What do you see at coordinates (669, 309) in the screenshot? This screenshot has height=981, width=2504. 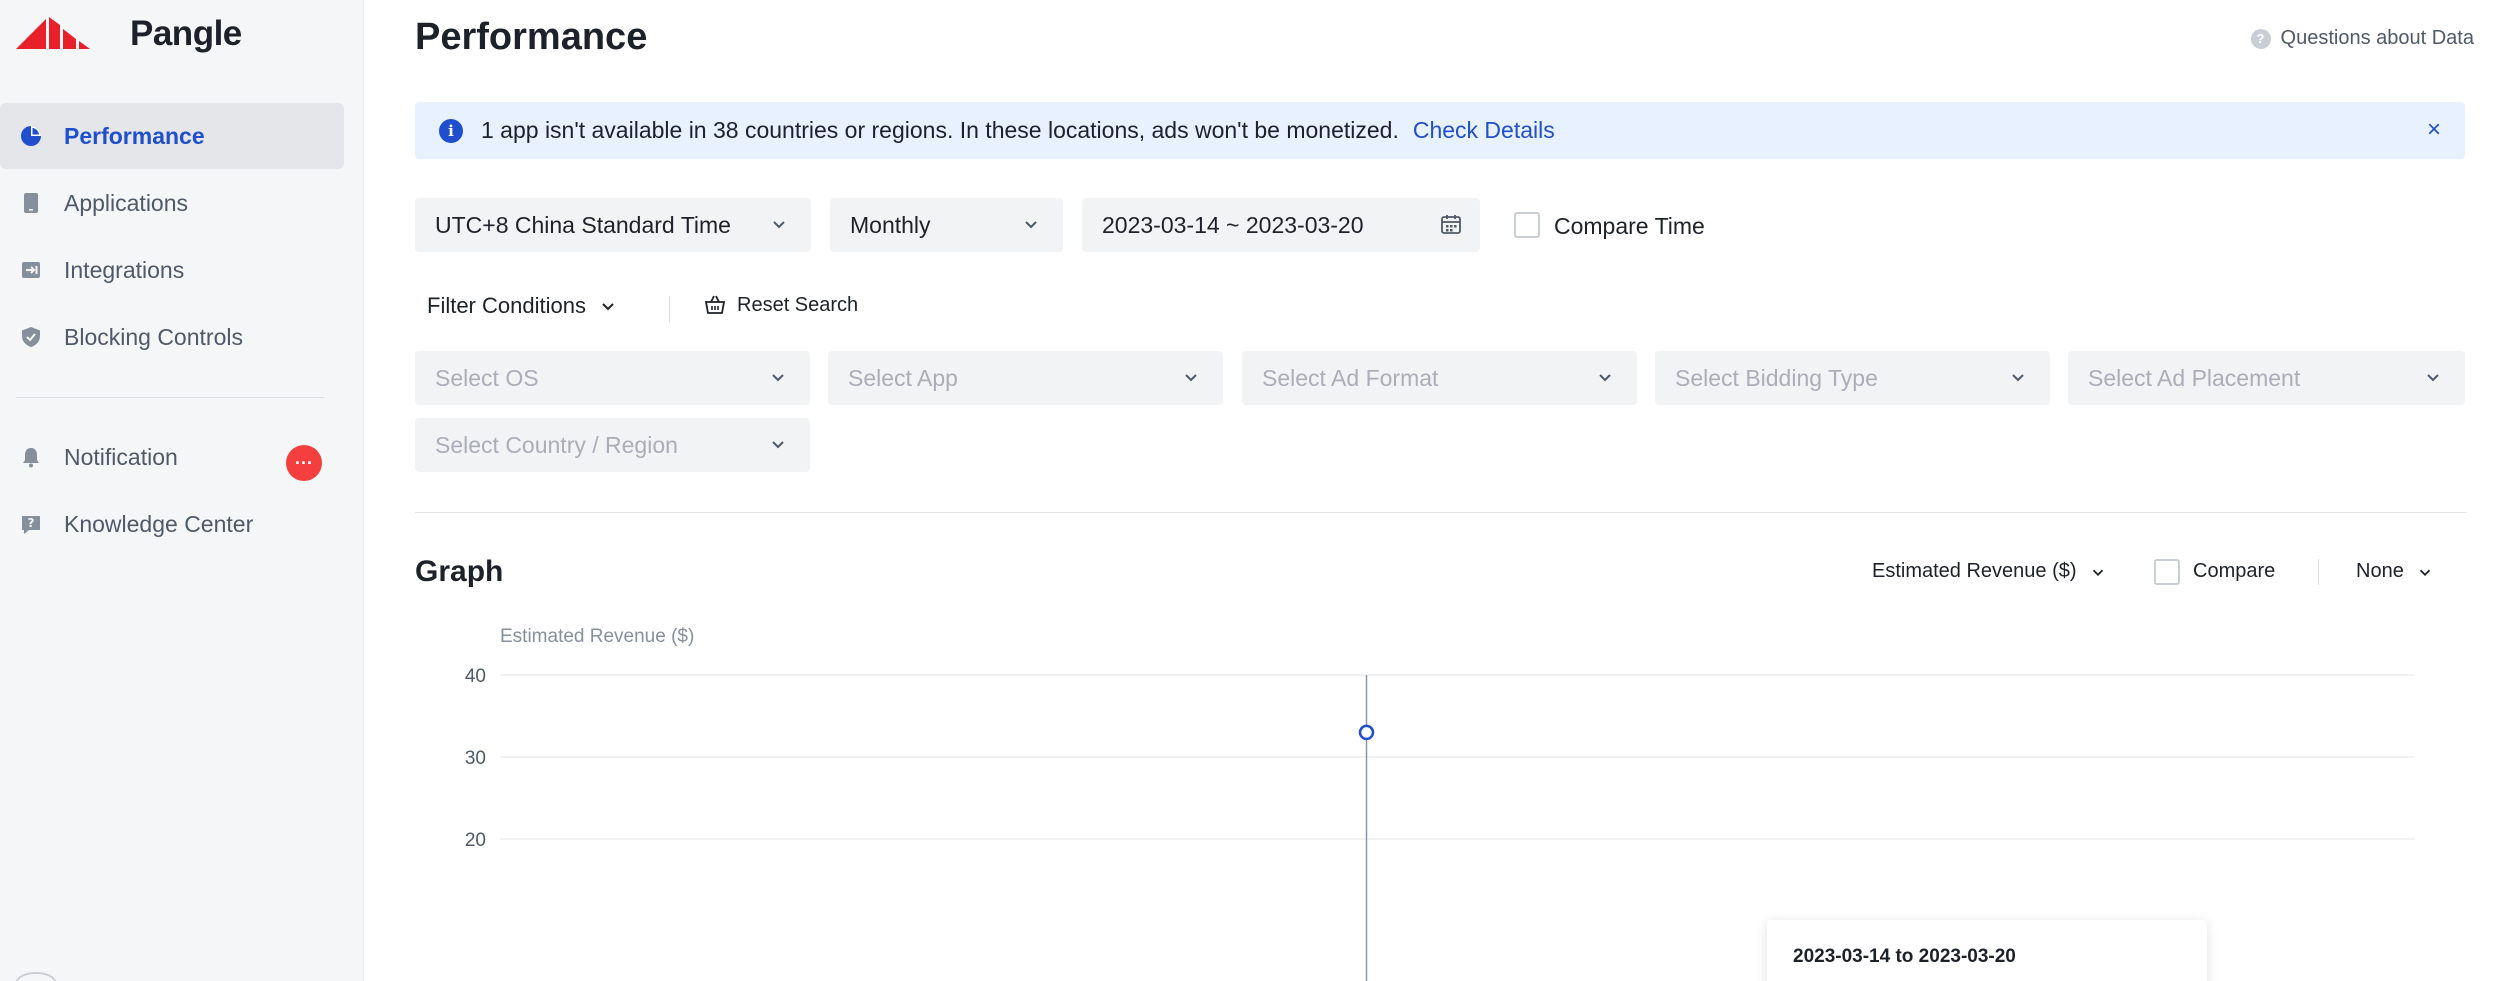 I see `filter-separator` at bounding box center [669, 309].